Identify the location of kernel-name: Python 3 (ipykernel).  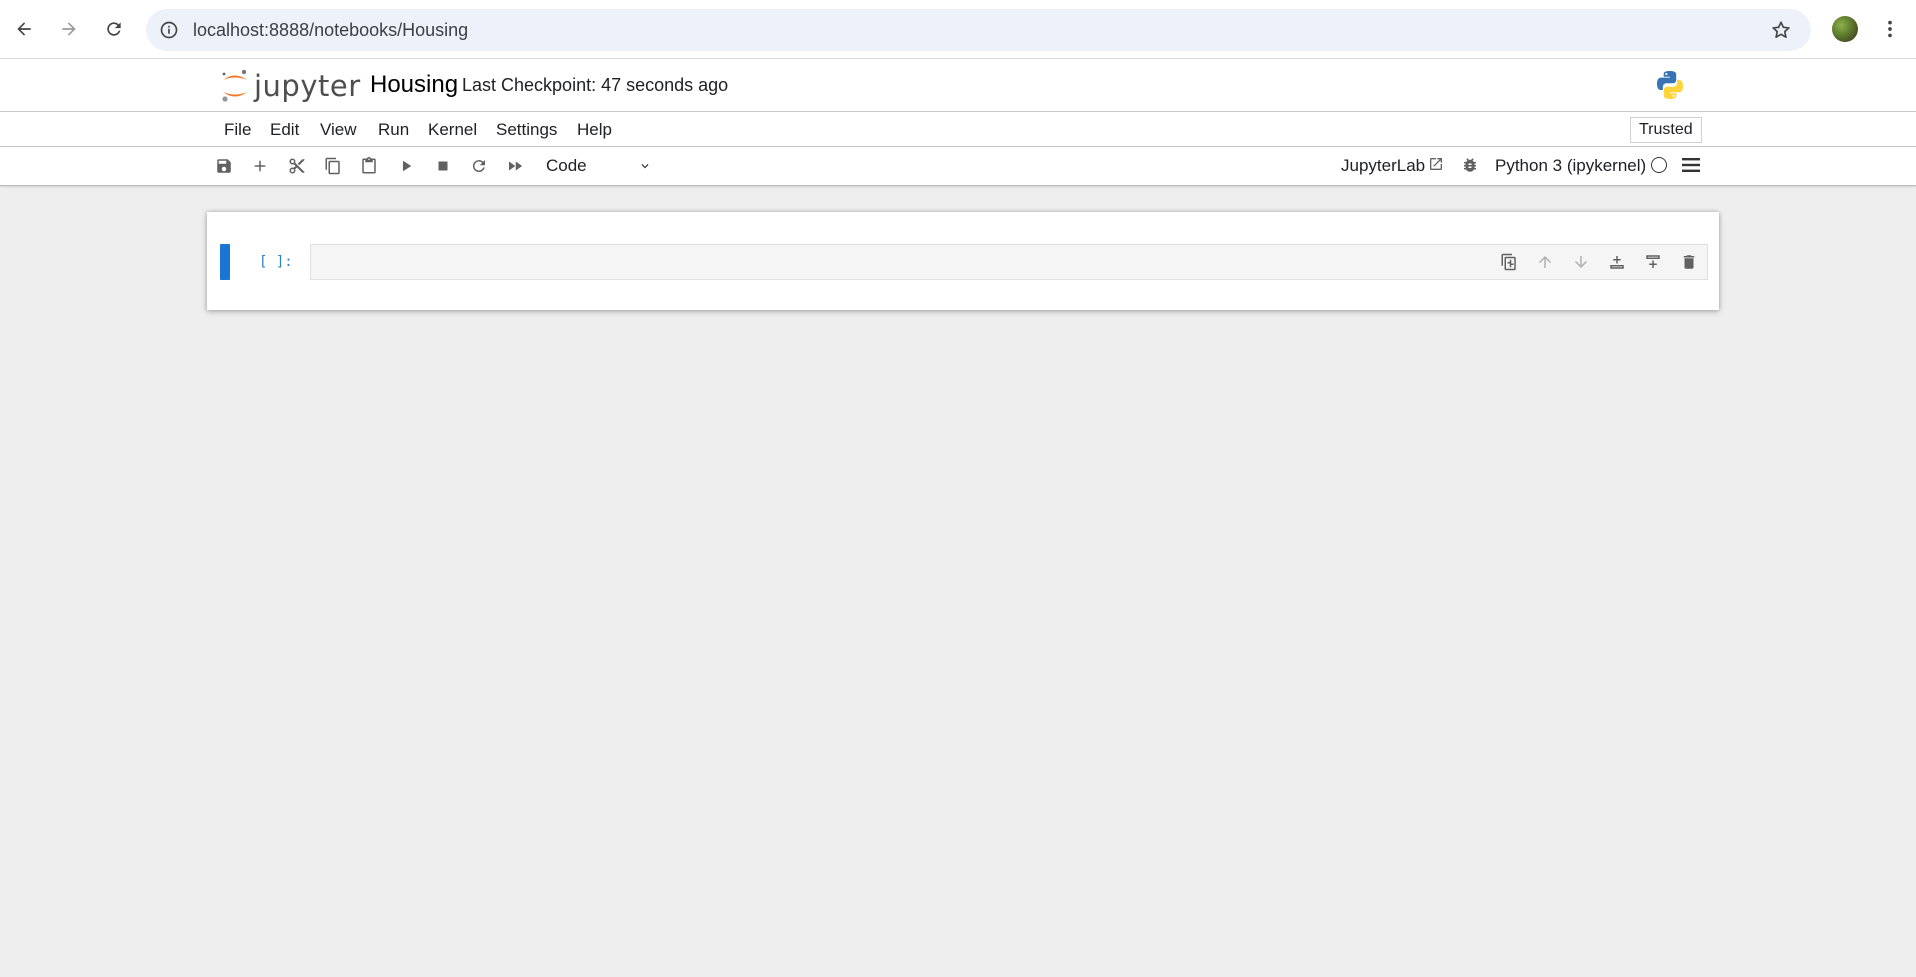
(1570, 166).